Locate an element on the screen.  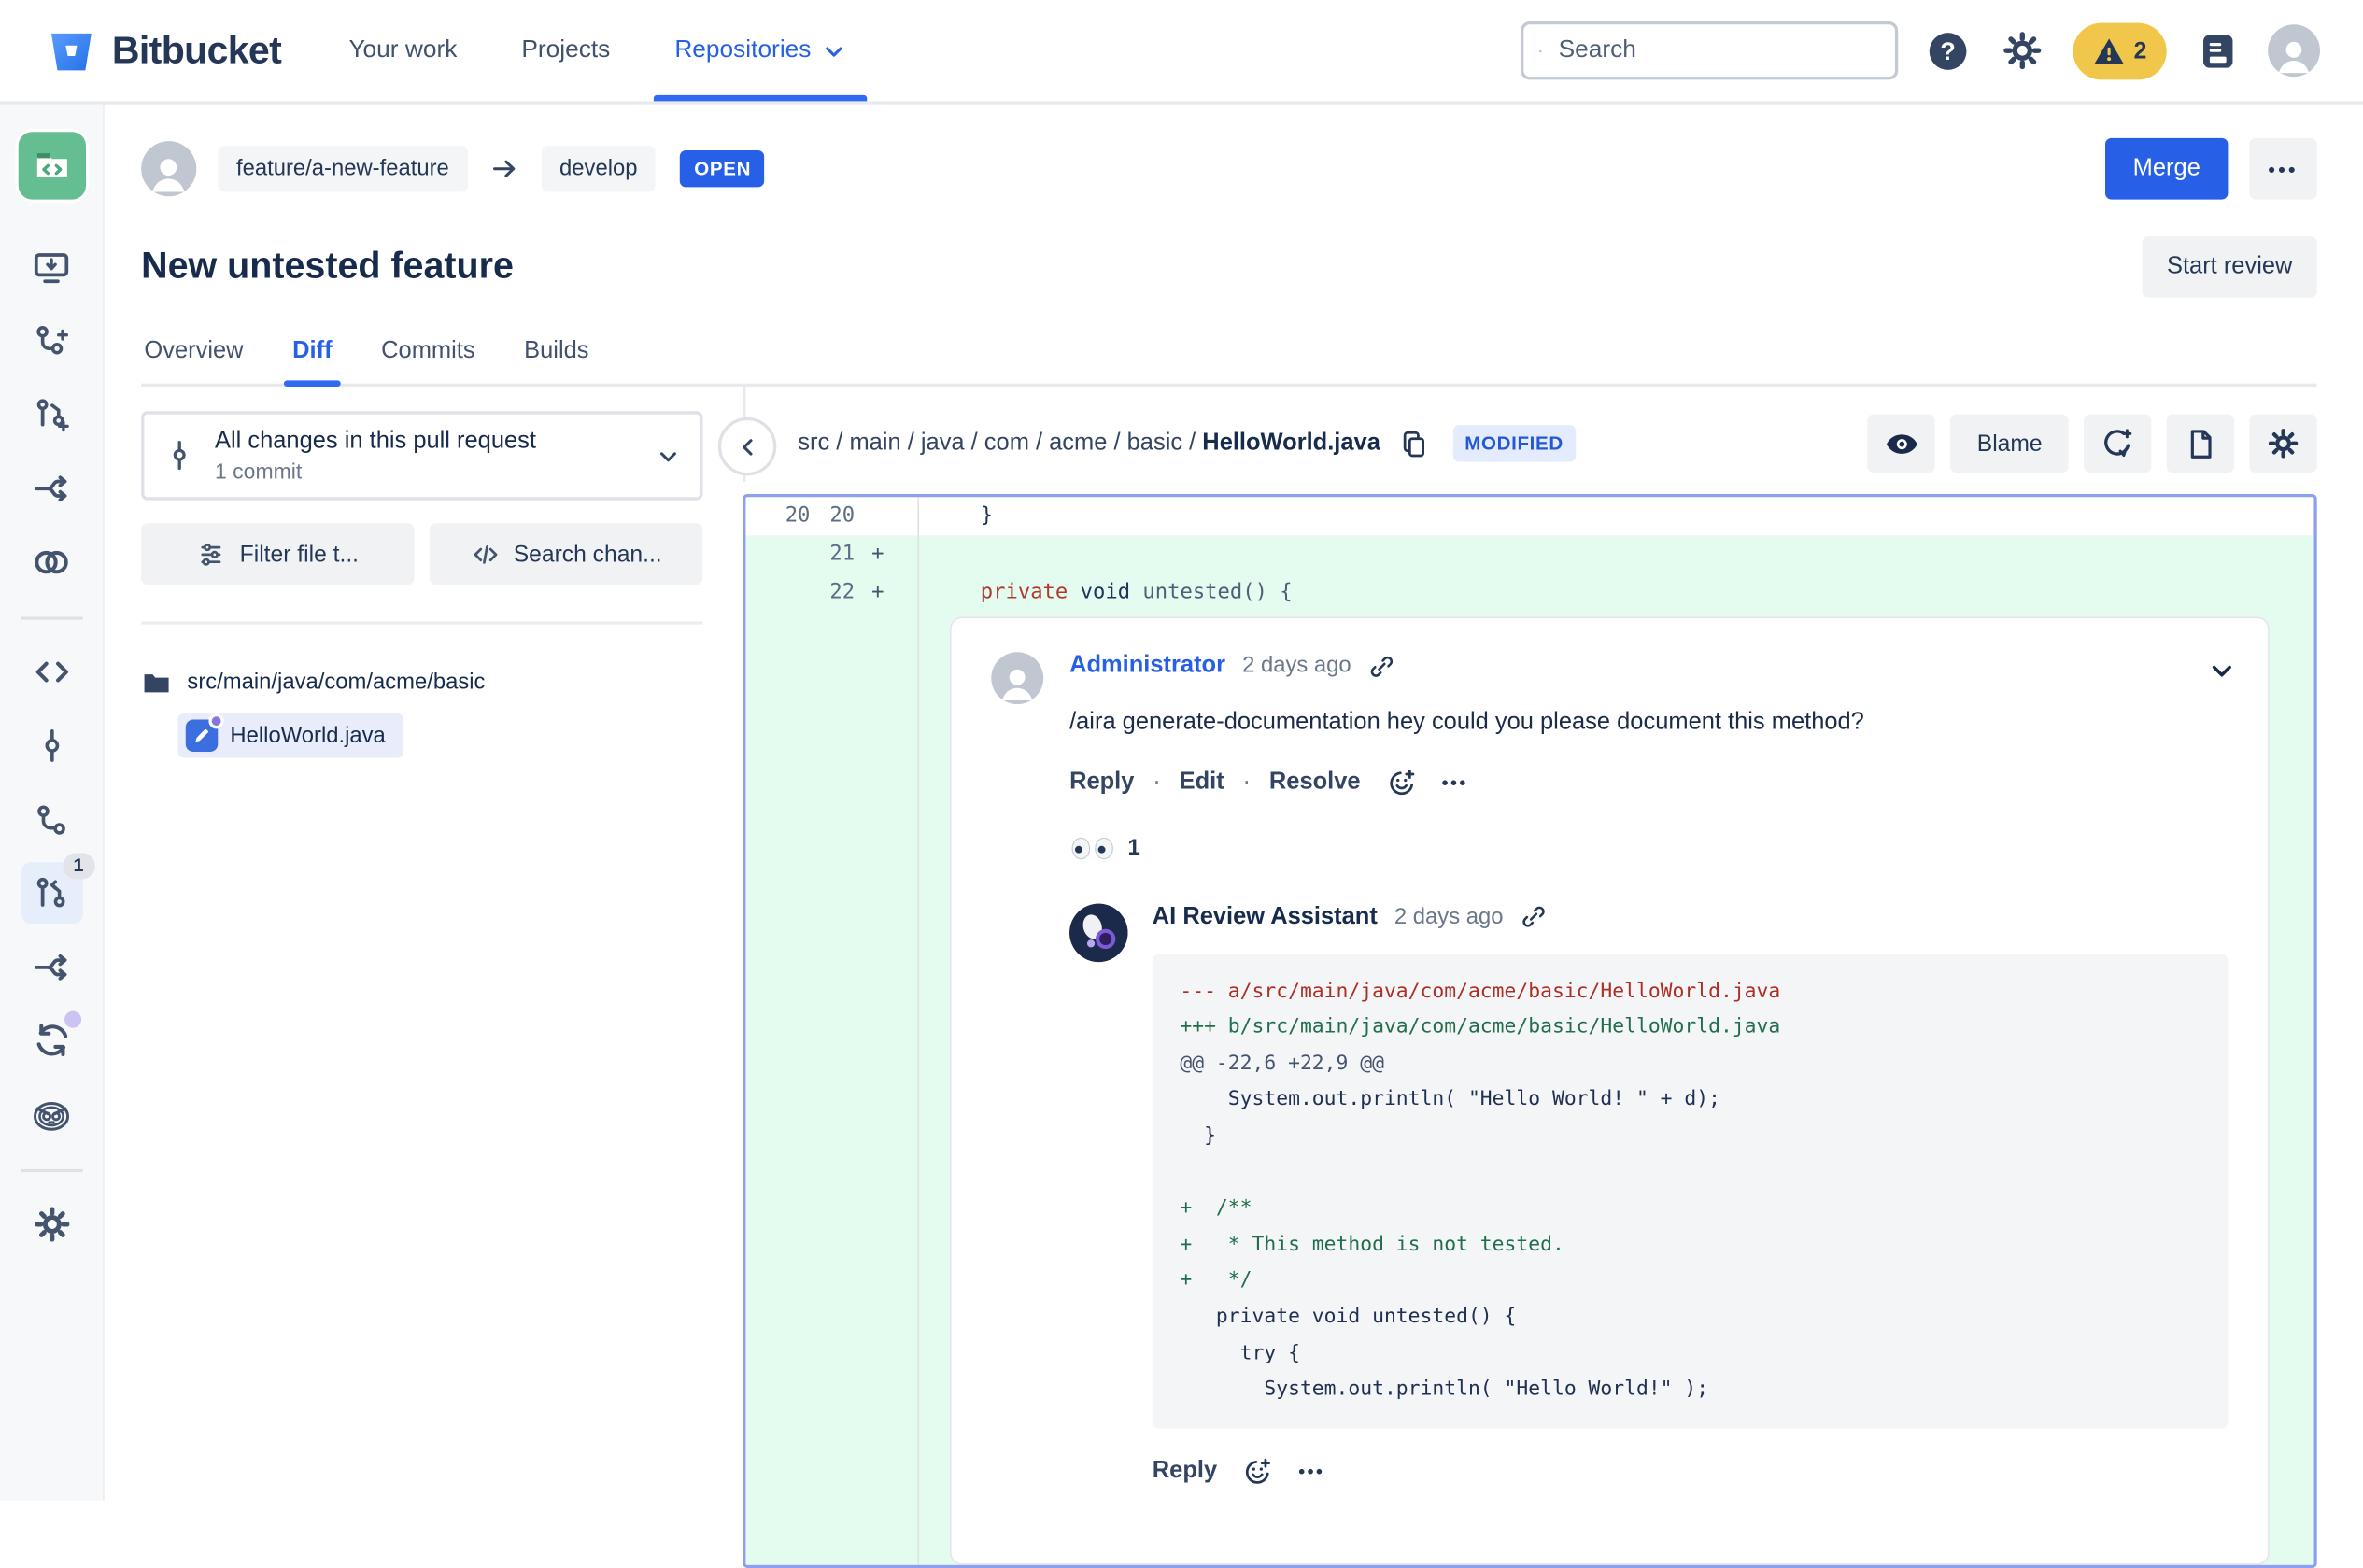
code-line: try { is located at coordinates (1240, 1353).